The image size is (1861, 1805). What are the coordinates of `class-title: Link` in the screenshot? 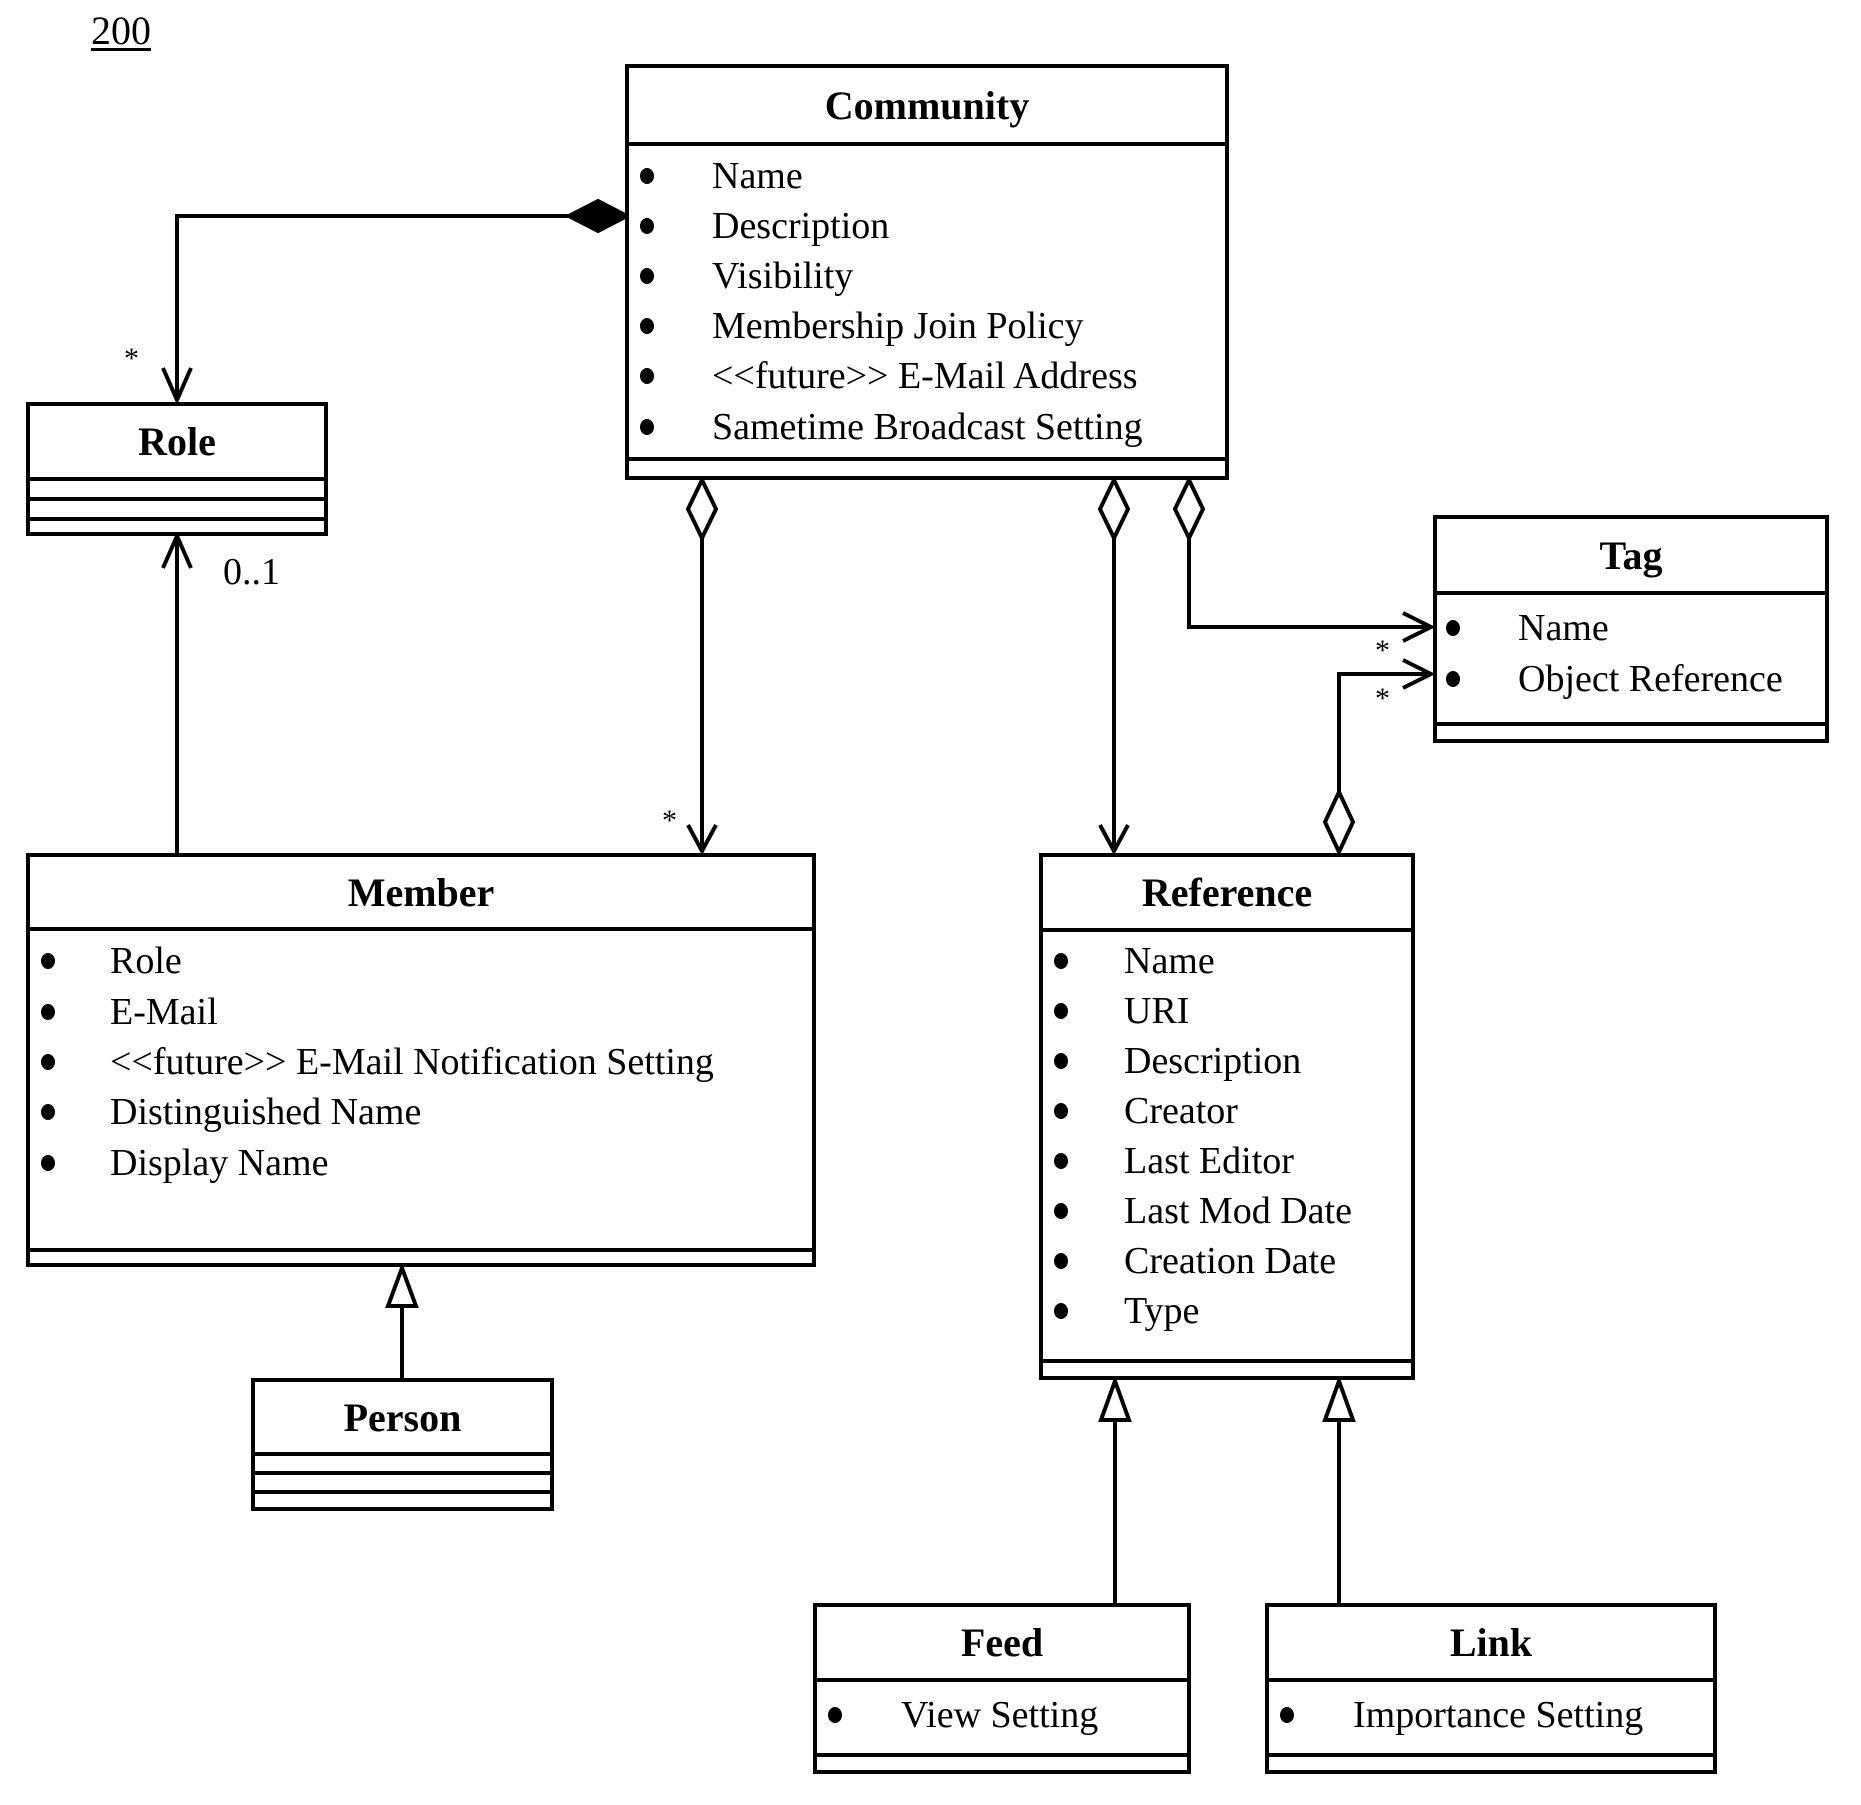 It's located at (1491, 1644).